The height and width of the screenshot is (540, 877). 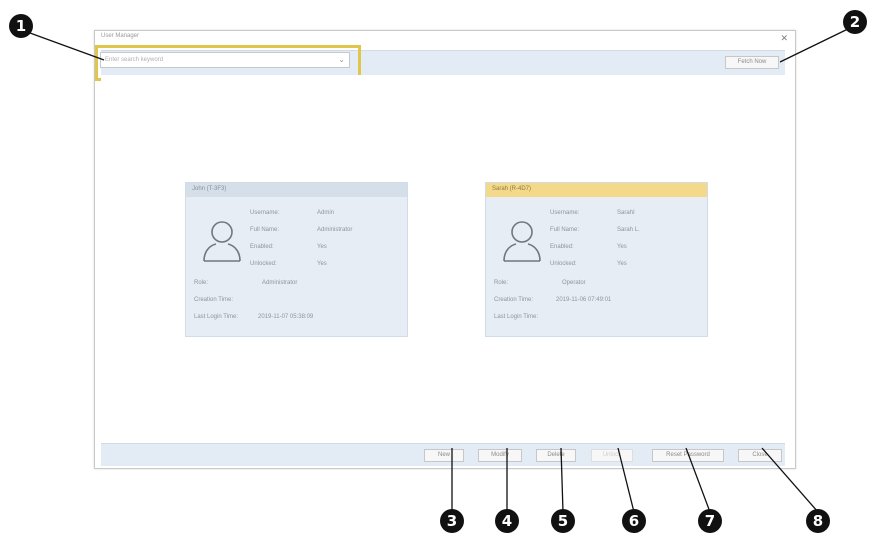 I want to click on window-title: User Manager, so click(x=120, y=36).